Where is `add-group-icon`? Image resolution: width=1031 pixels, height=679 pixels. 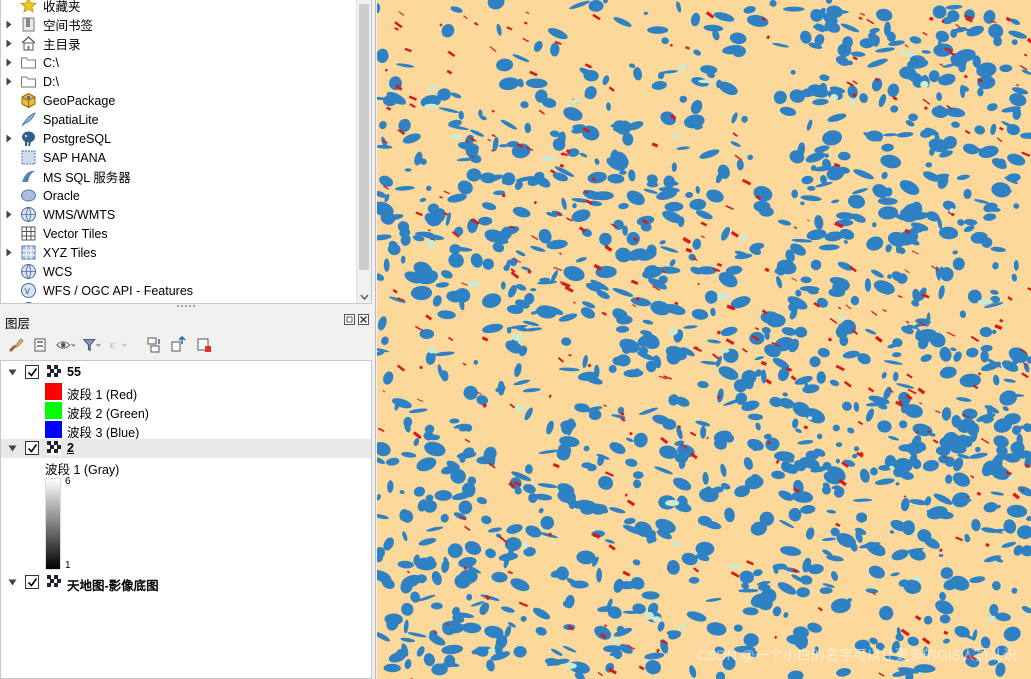 add-group-icon is located at coordinates (40, 345).